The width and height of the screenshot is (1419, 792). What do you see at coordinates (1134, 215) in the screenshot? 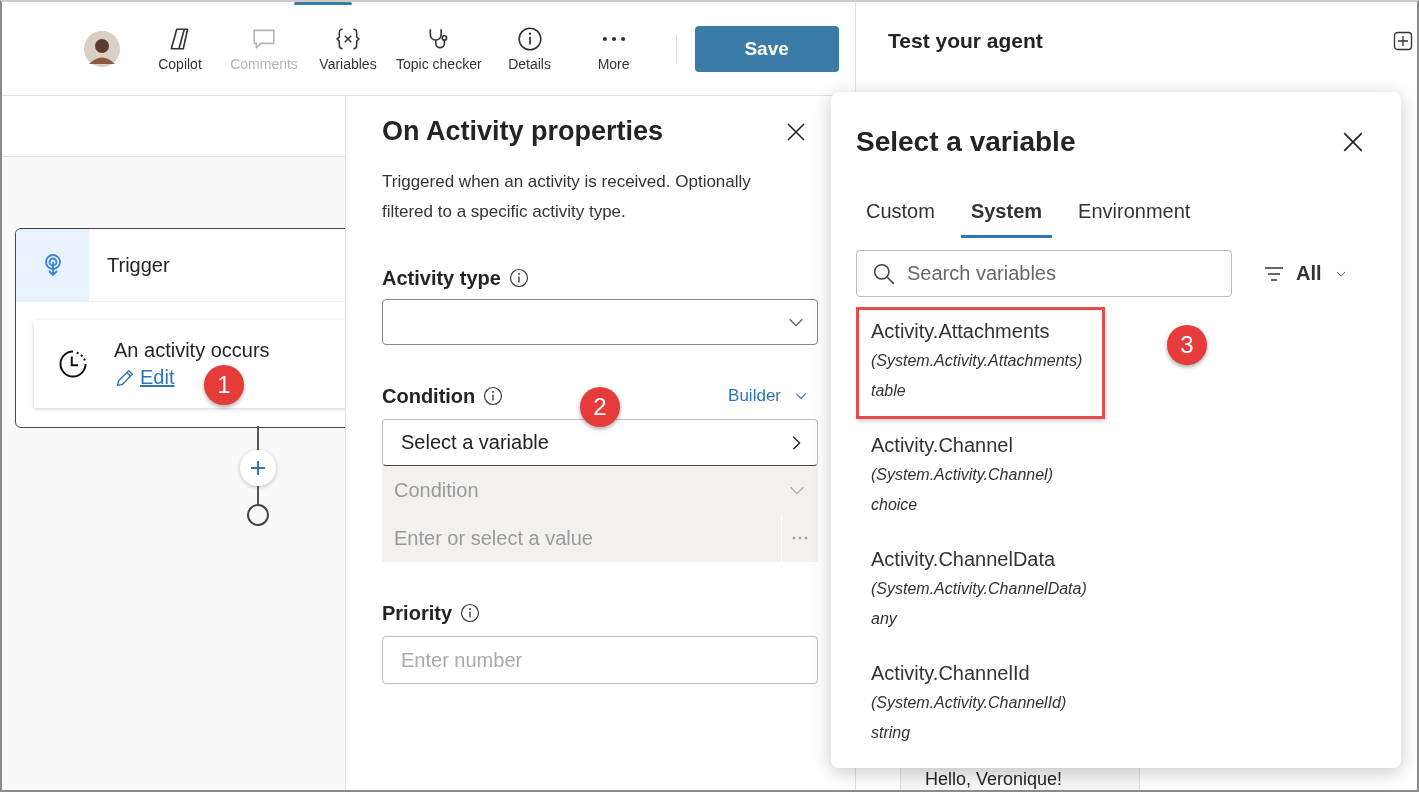
I see `tab: Environment` at bounding box center [1134, 215].